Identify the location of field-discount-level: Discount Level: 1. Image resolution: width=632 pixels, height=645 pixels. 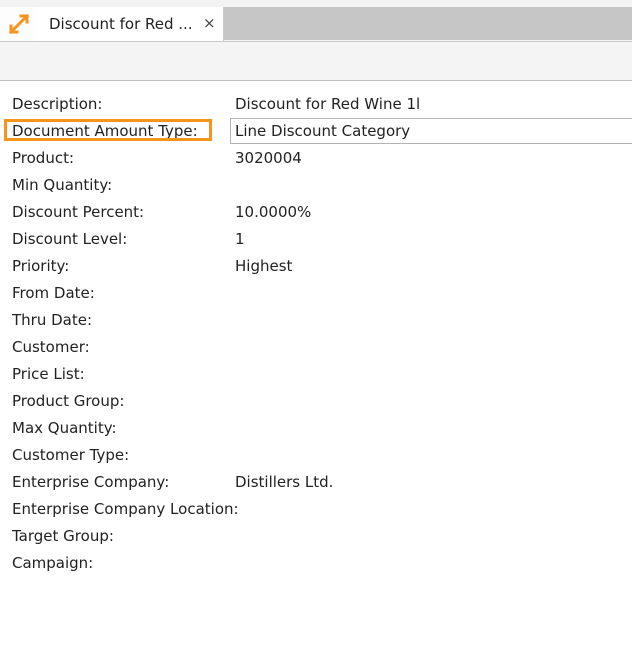
(316, 239).